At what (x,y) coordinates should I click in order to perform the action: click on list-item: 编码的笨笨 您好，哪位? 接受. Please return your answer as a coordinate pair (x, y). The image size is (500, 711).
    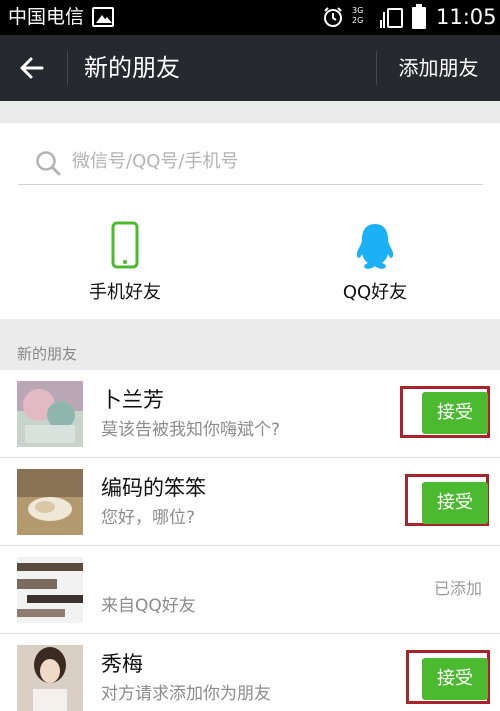
    Looking at the image, I should click on (250, 502).